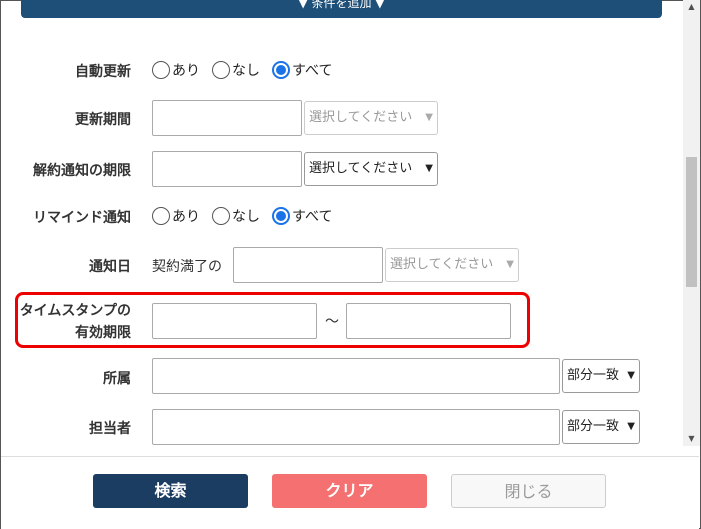 The width and height of the screenshot is (701, 529). I want to click on renewal-period-label: 更新期間, so click(103, 120).